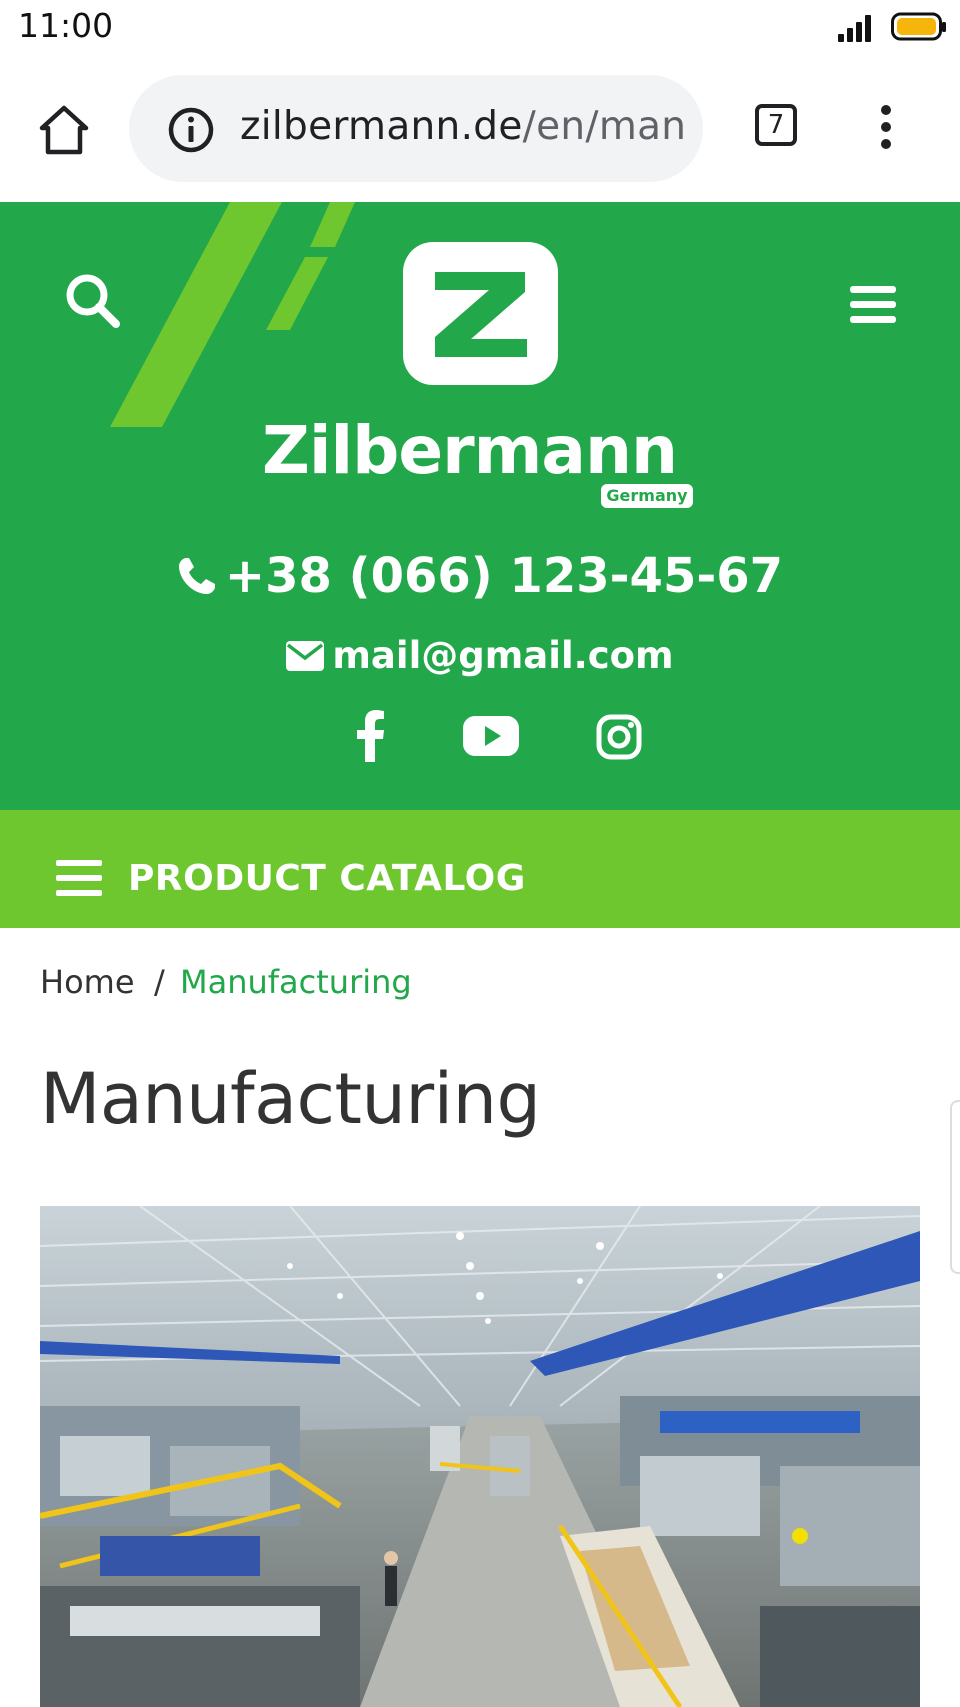  I want to click on info-icon, so click(191, 130).